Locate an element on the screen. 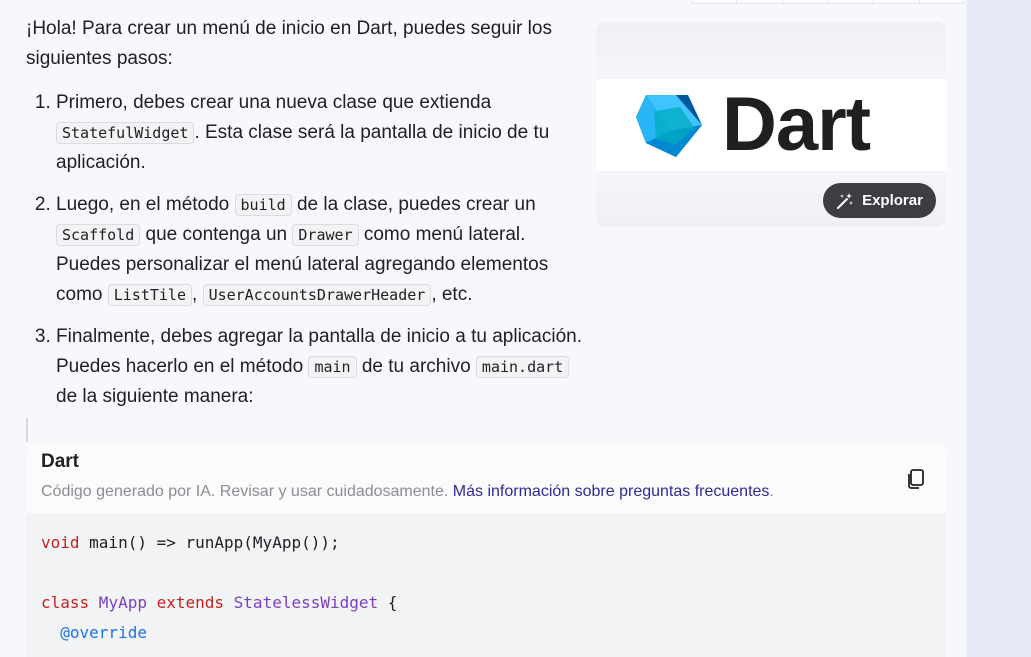  inline-code: ListTile is located at coordinates (149, 295).